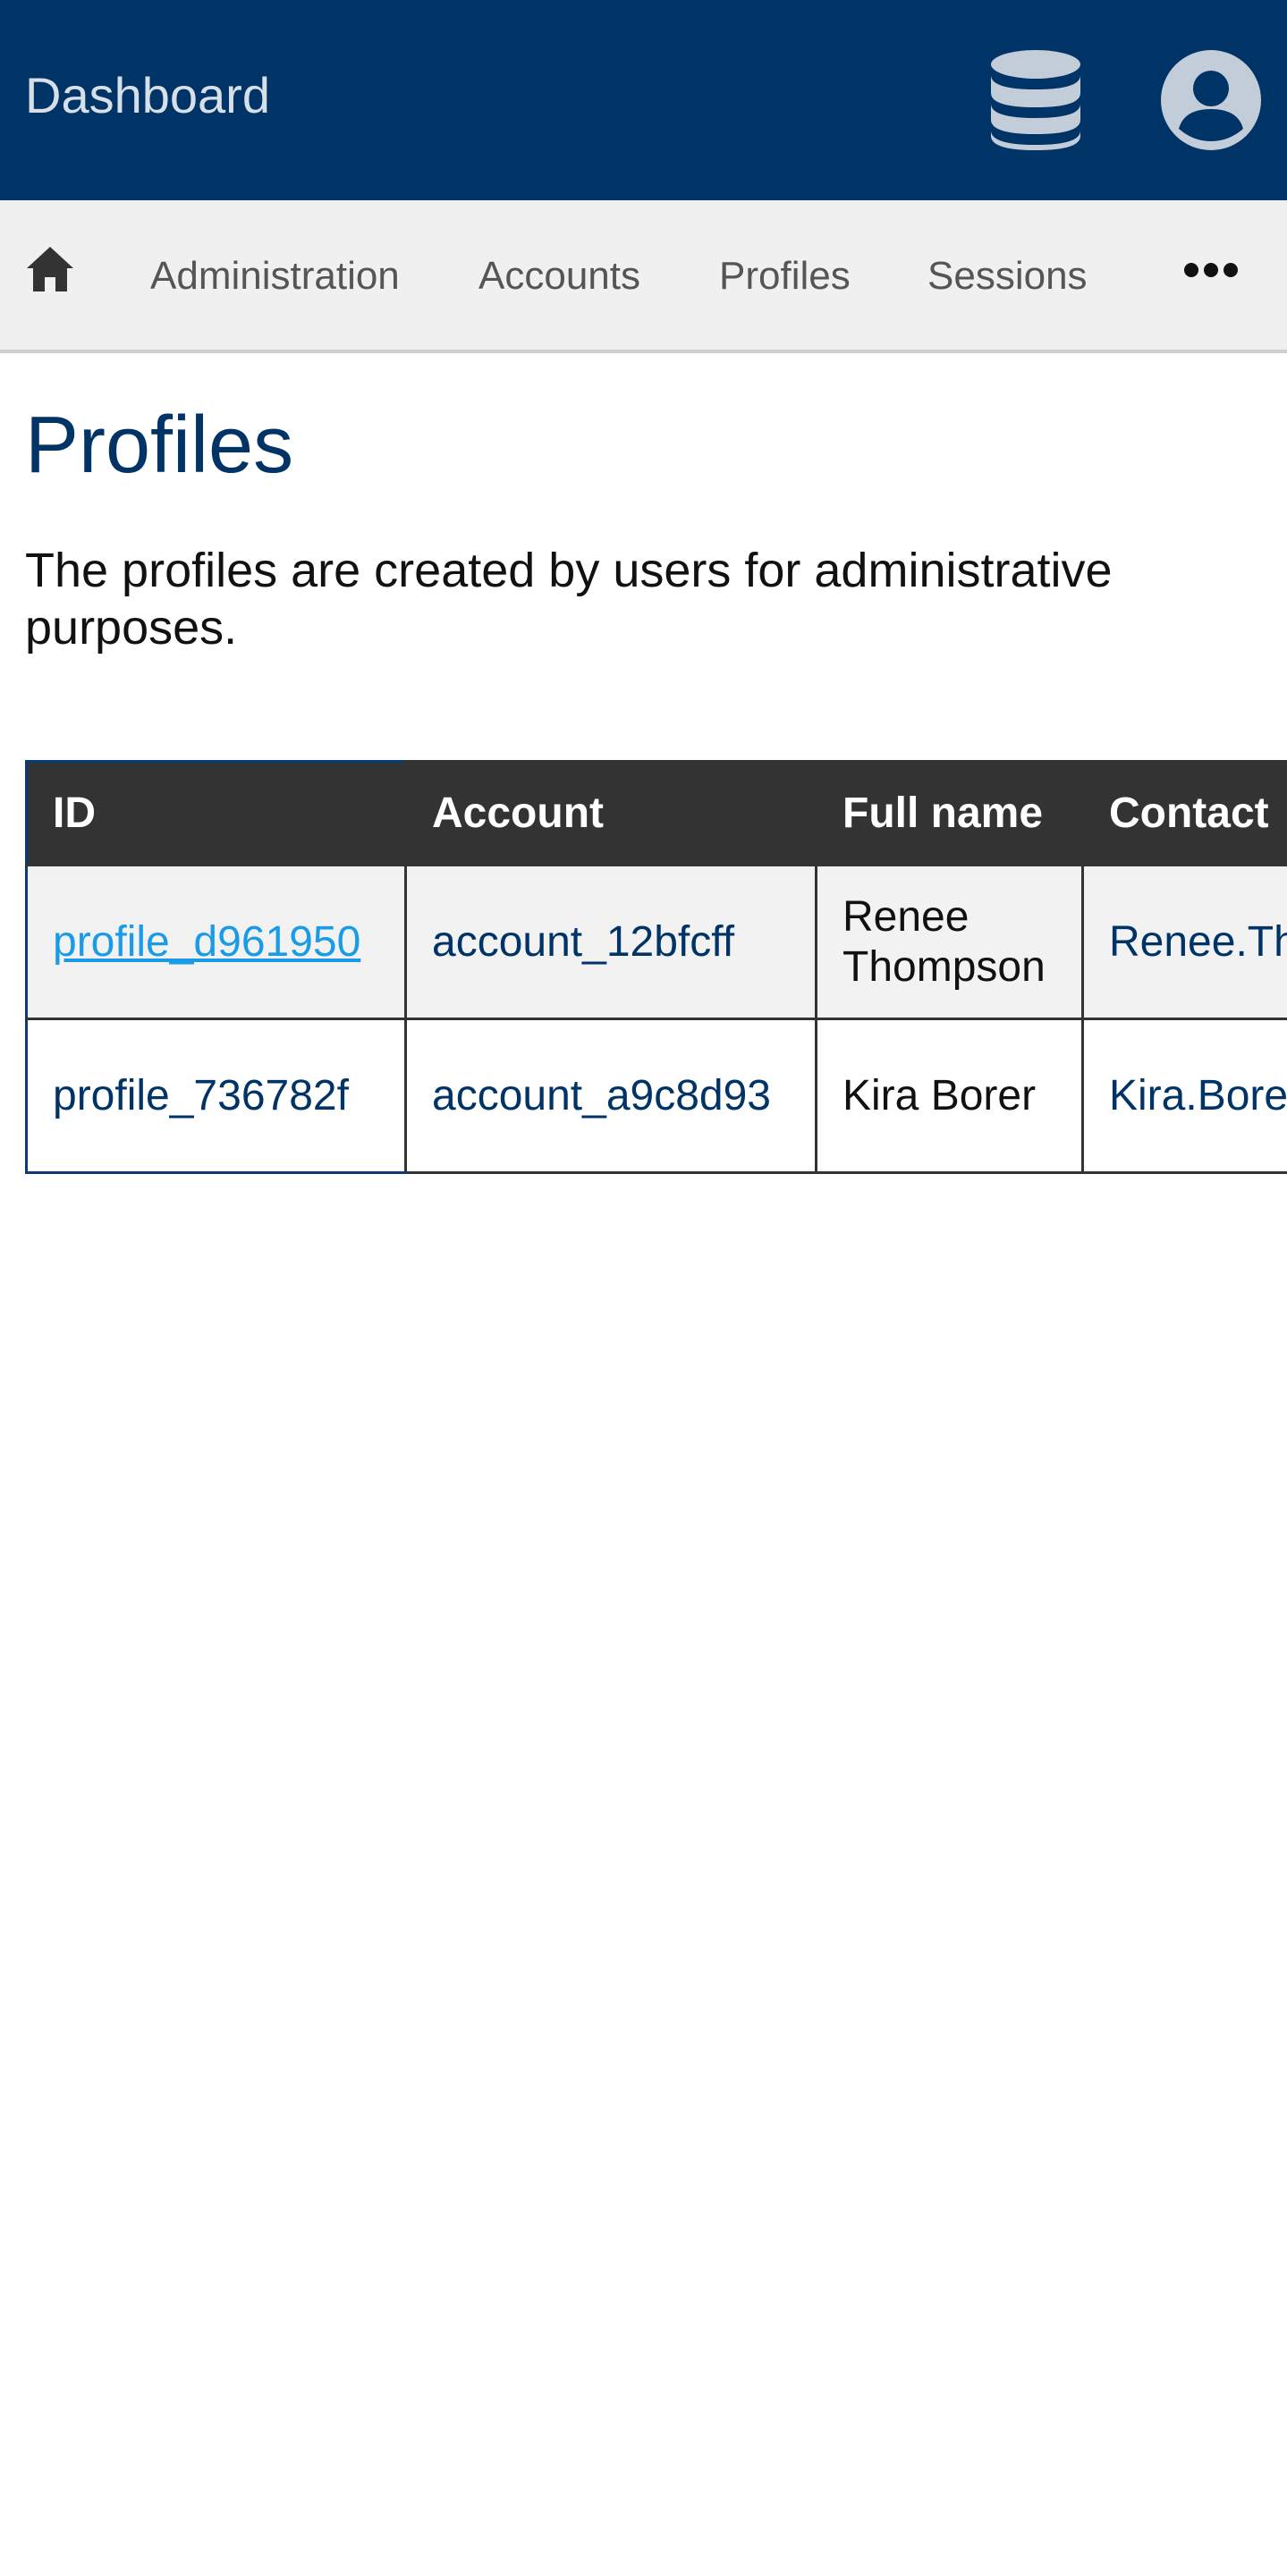 This screenshot has width=1287, height=2576. Describe the element at coordinates (275, 276) in the screenshot. I see `nav-item-administration: Administration` at that location.